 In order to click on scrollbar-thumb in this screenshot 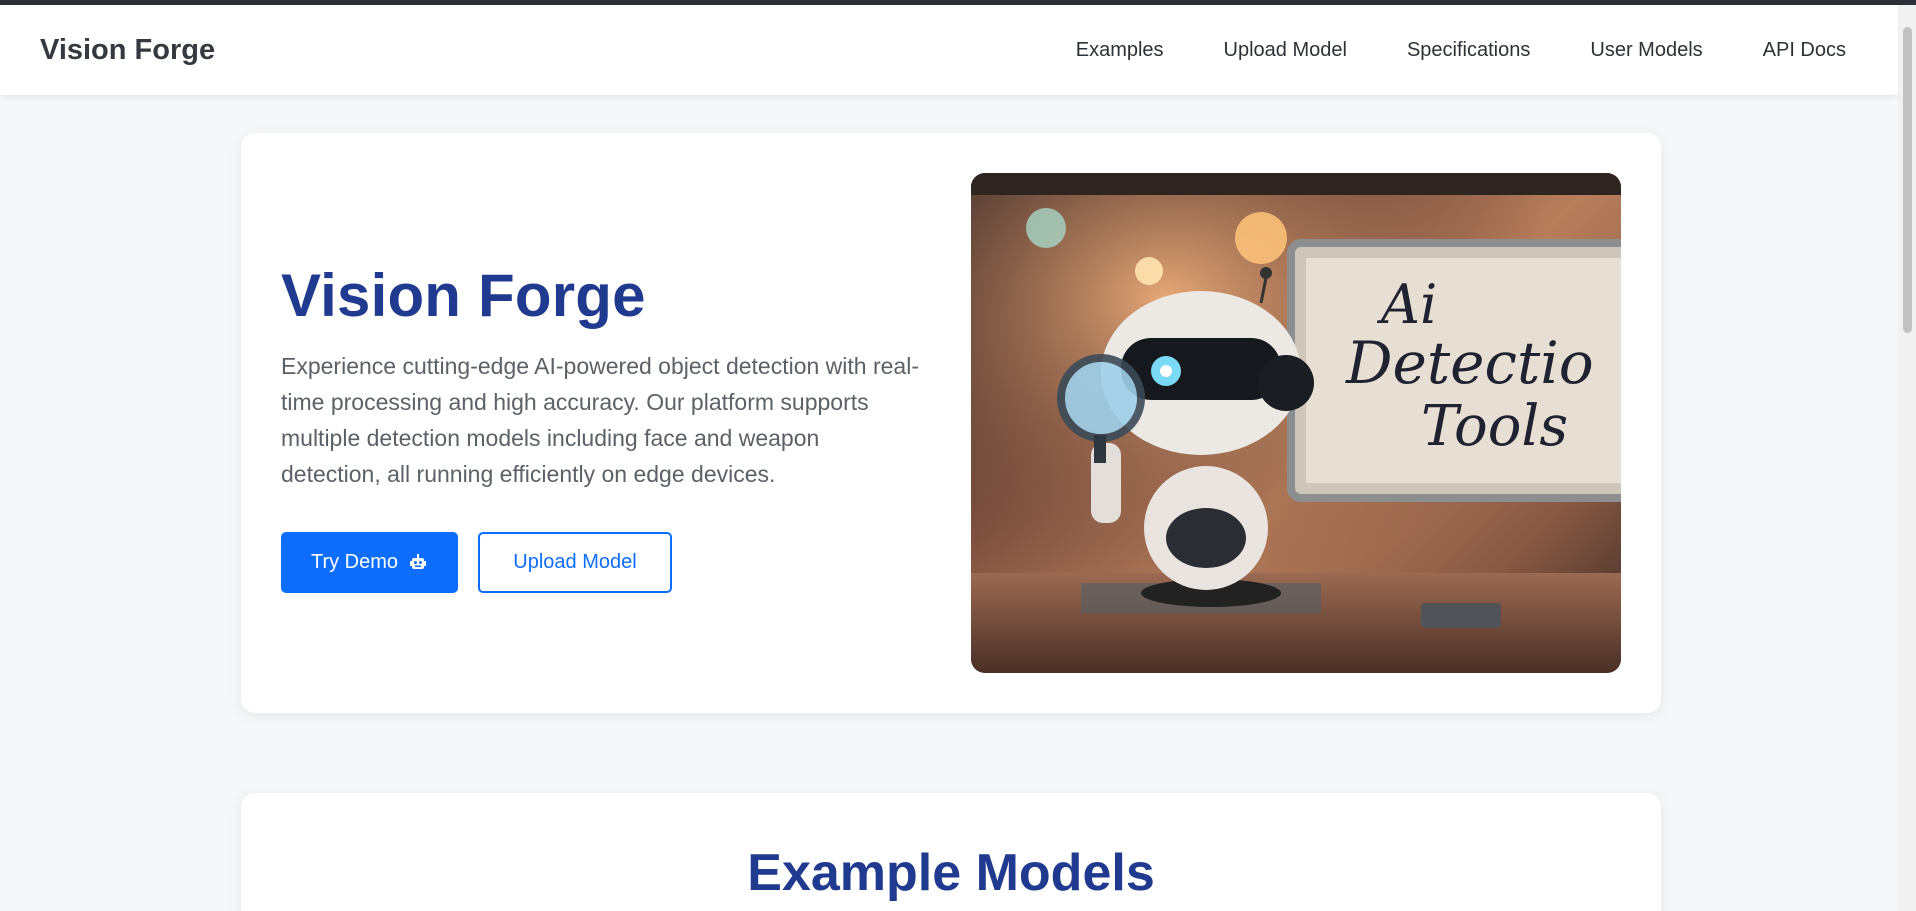, I will do `click(1907, 180)`.